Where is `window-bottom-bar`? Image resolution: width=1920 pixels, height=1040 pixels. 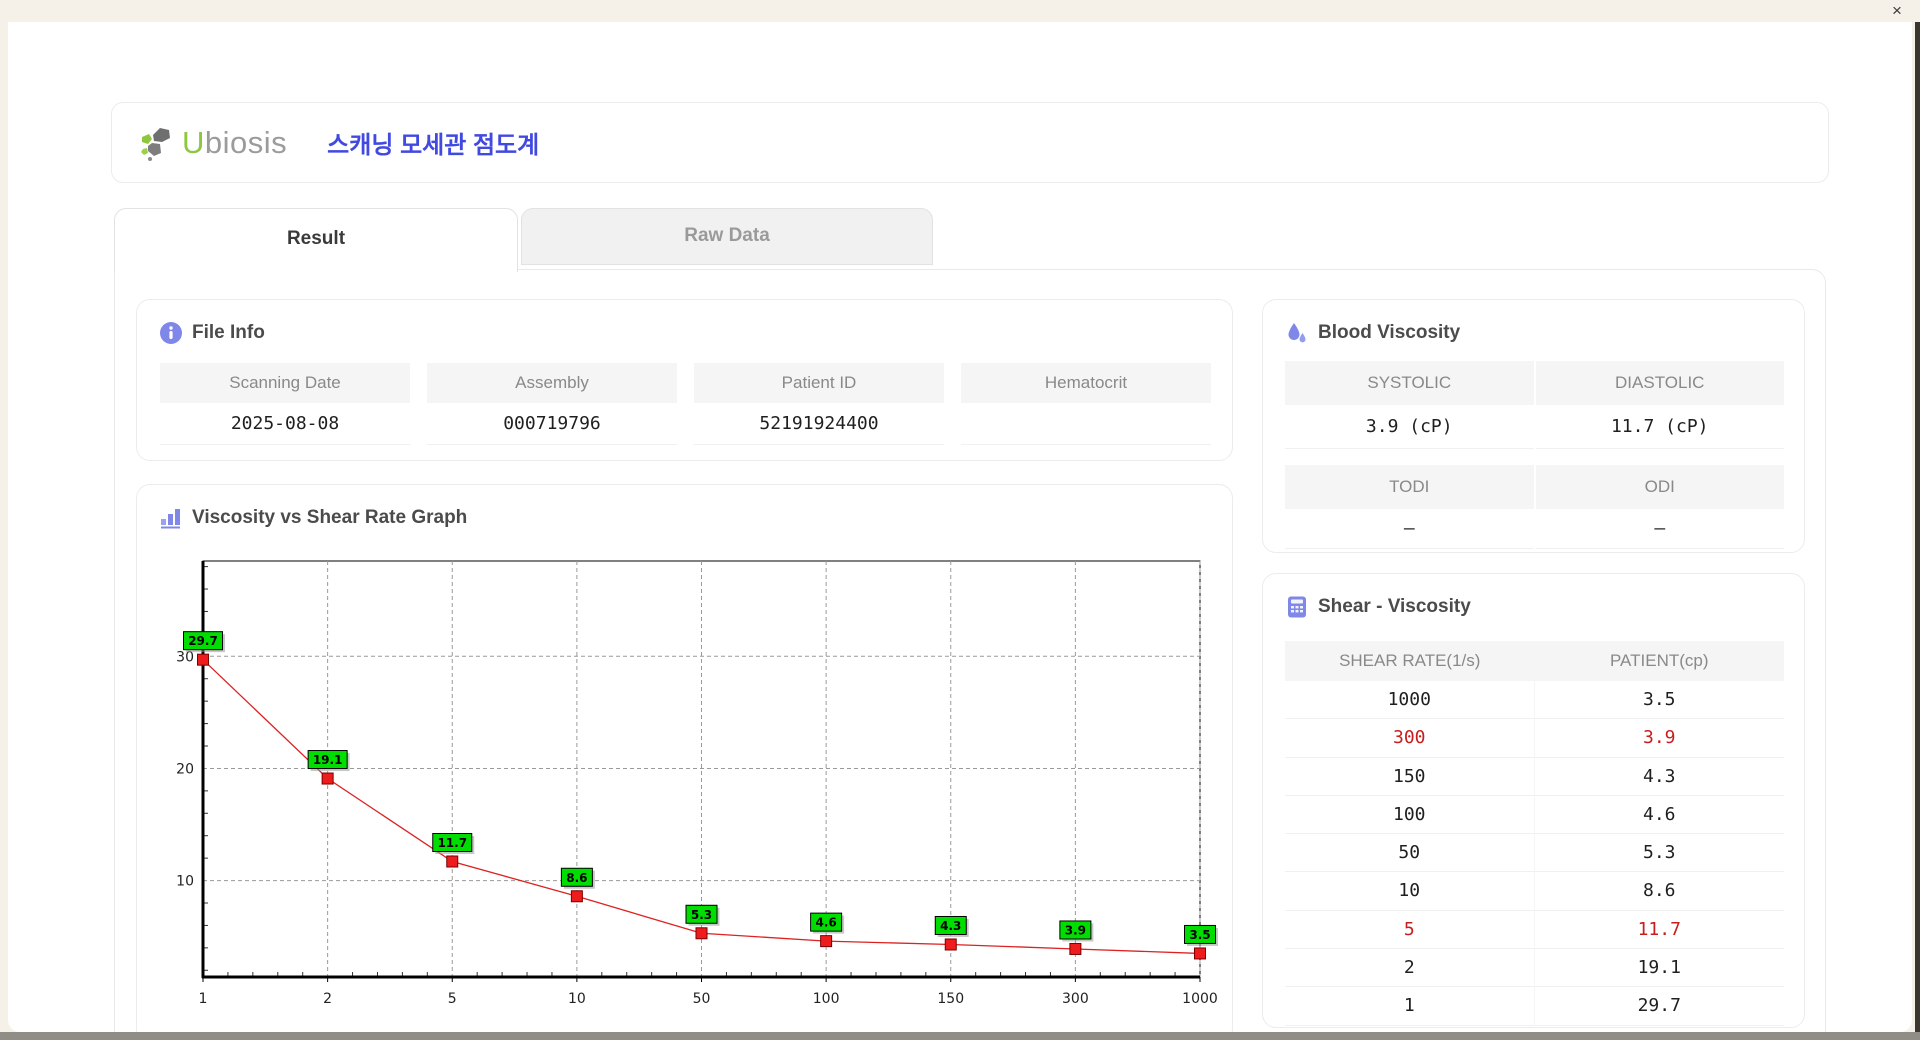 window-bottom-bar is located at coordinates (960, 1036).